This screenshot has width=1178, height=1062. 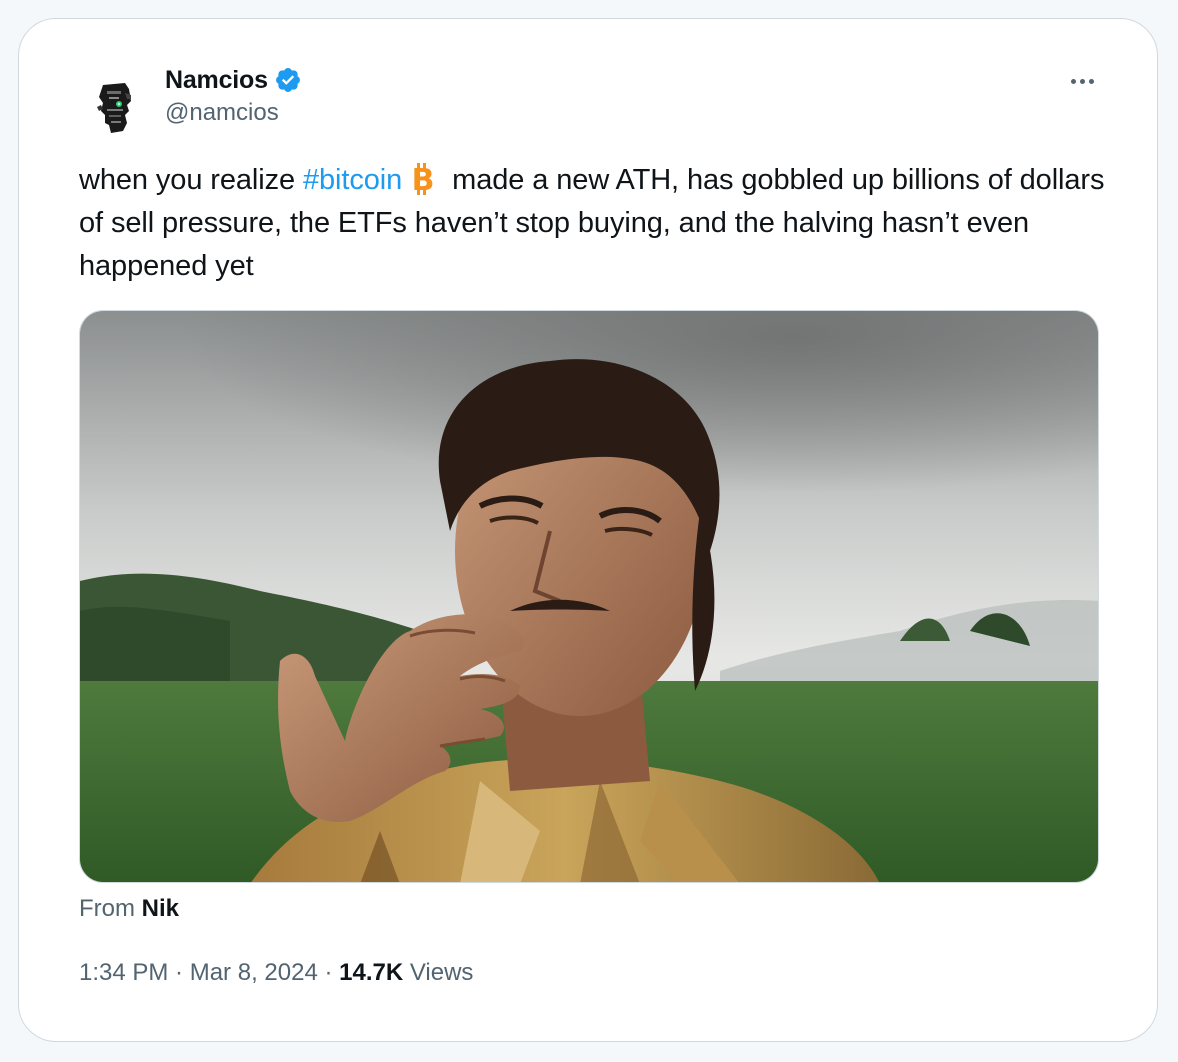 I want to click on robot-head-avatar-icon, so click(x=117, y=107).